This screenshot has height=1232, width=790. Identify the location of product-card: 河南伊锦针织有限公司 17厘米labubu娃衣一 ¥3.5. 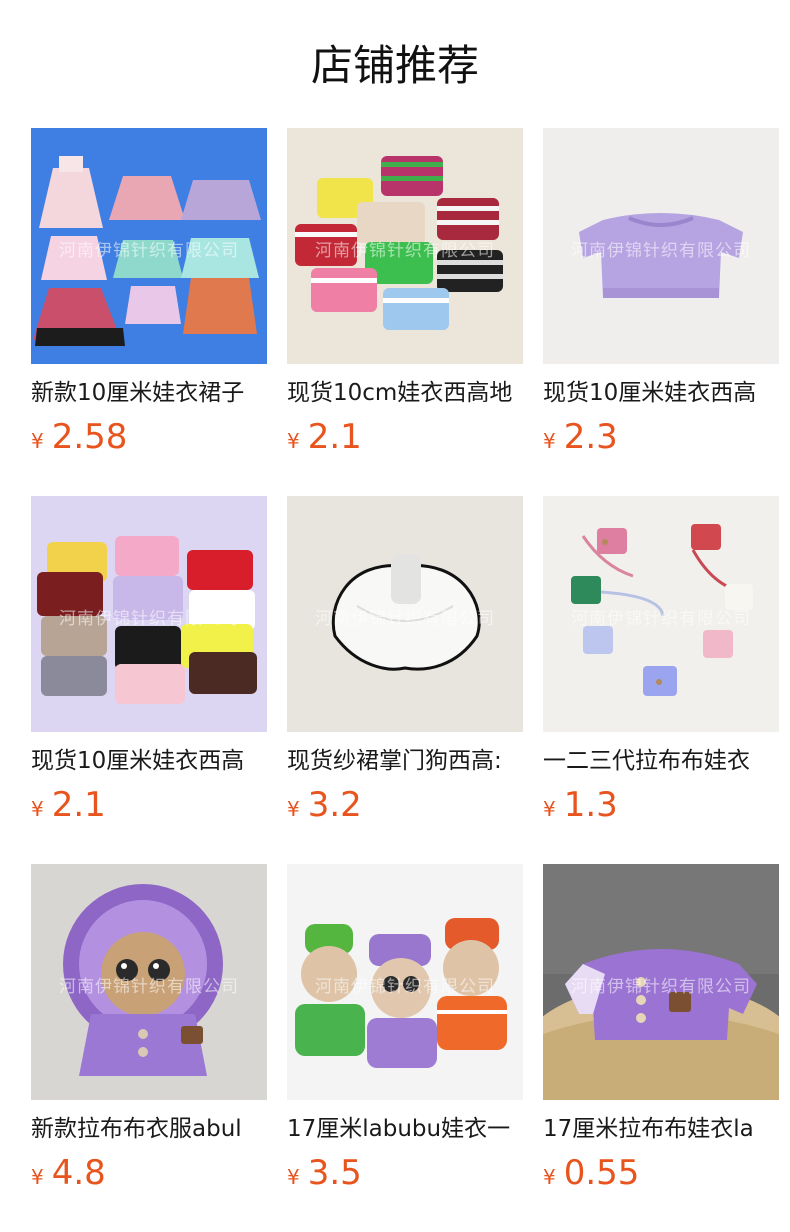
(405, 1048).